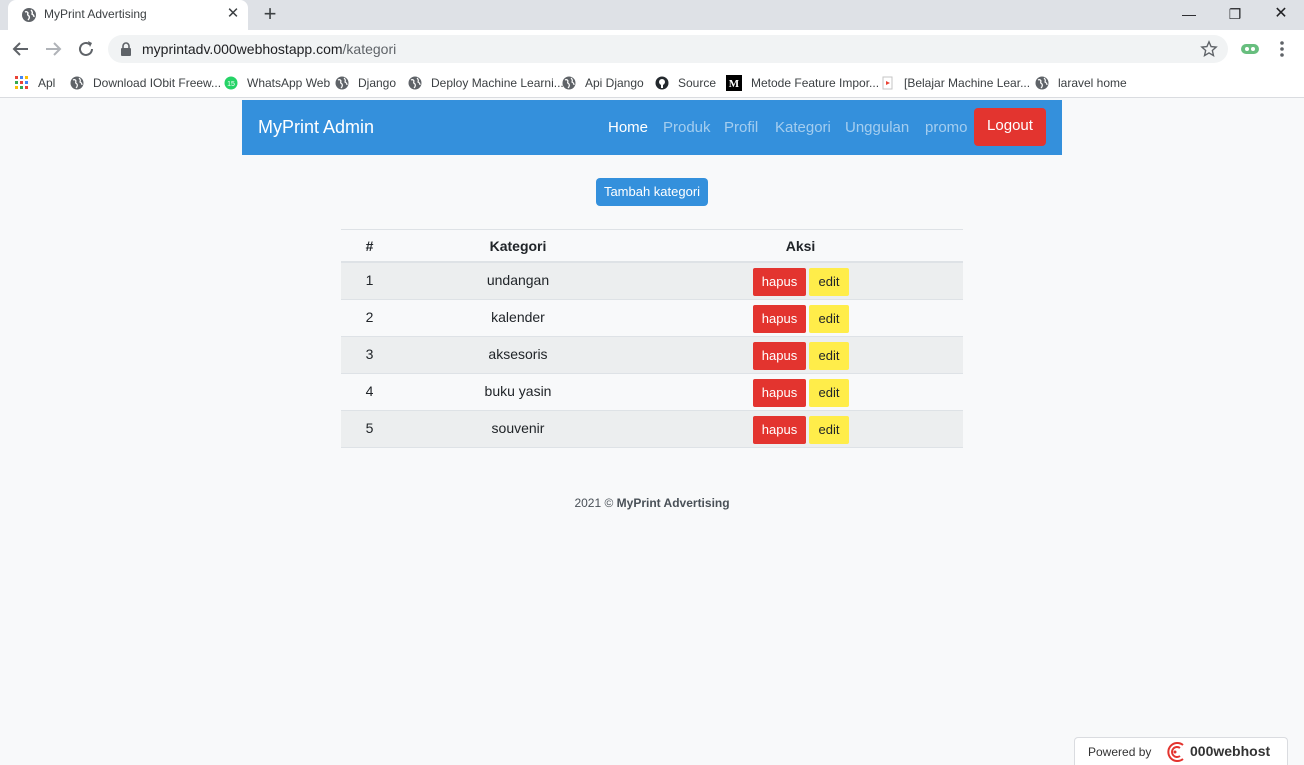 The width and height of the screenshot is (1304, 765). I want to click on medium-icon: M, so click(734, 83).